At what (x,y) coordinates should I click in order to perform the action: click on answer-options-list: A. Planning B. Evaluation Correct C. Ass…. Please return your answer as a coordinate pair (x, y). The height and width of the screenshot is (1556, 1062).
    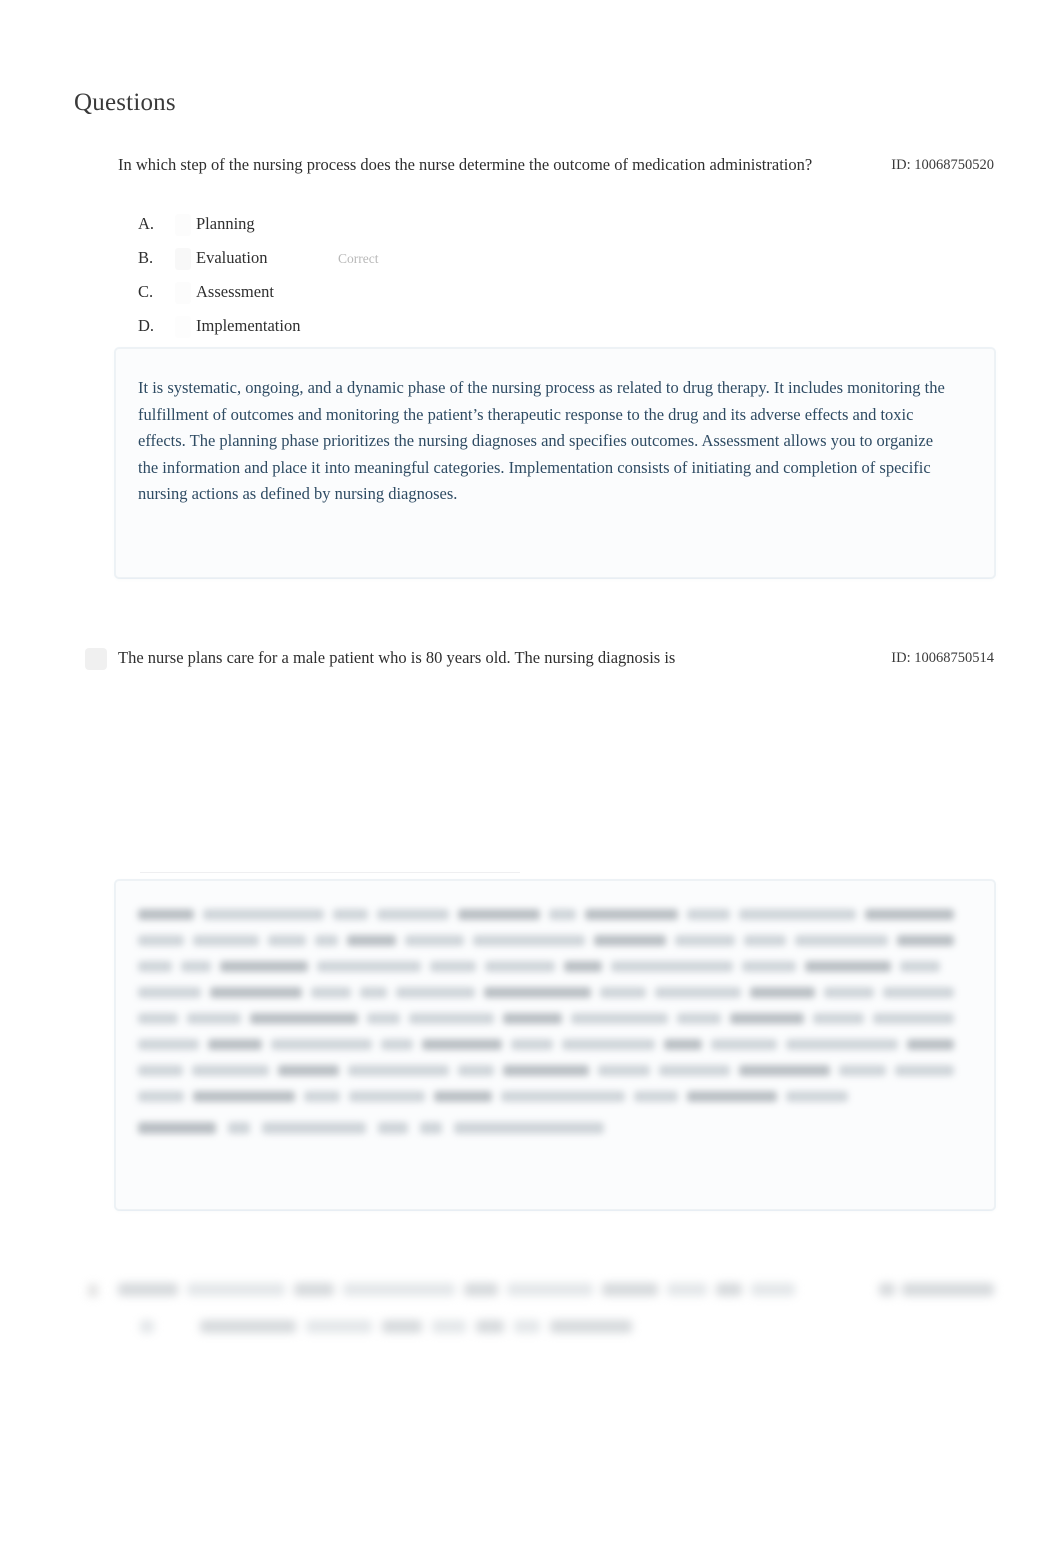
    Looking at the image, I should click on (498, 276).